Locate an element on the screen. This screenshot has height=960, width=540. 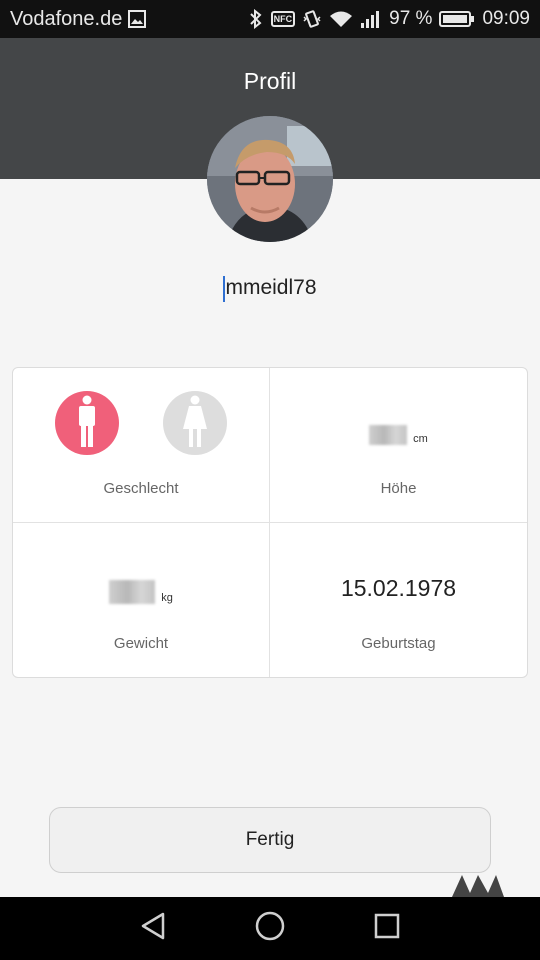
height-cell: cm Höhe is located at coordinates (398, 445).